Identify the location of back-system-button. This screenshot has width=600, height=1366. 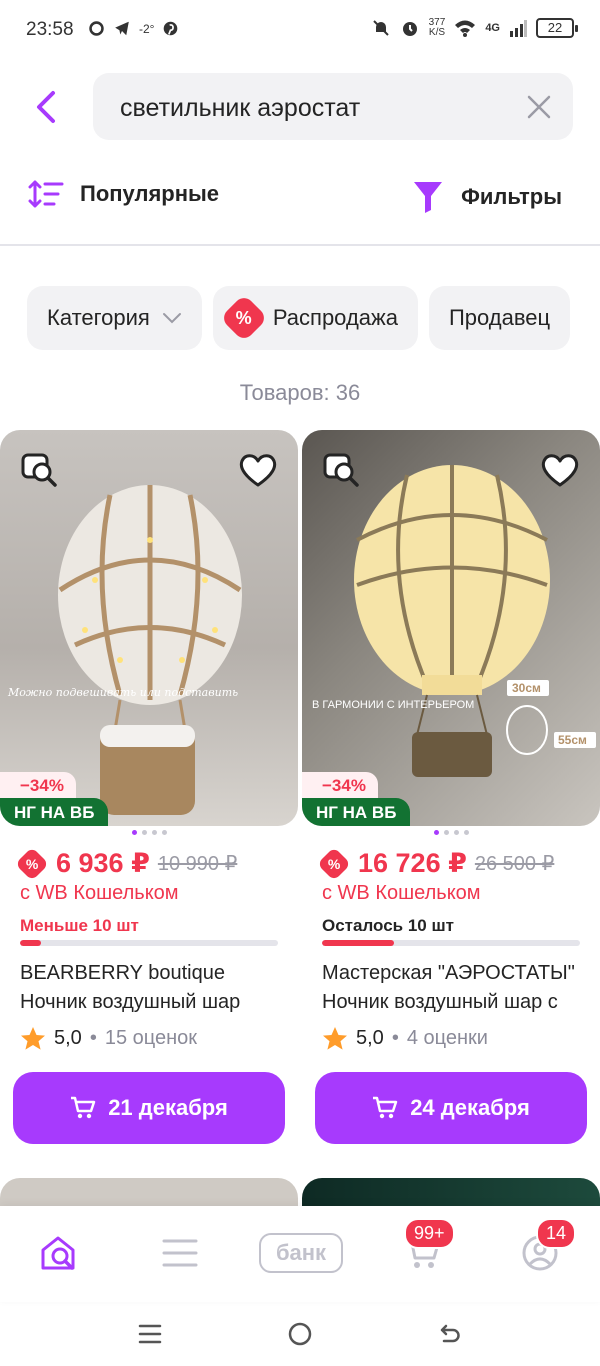
(450, 1334).